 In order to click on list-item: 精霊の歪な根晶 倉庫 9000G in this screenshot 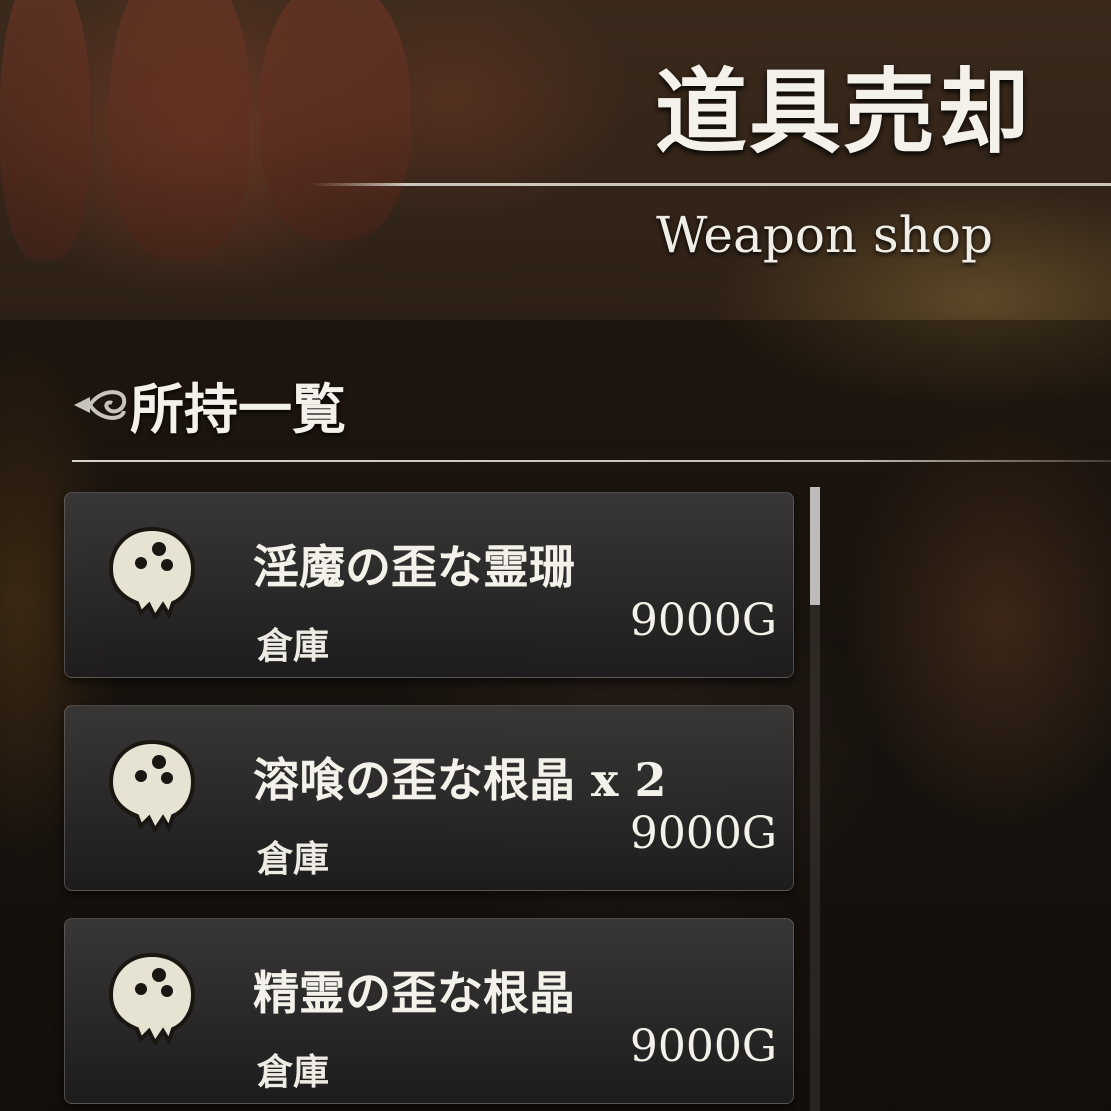, I will do `click(429, 1011)`.